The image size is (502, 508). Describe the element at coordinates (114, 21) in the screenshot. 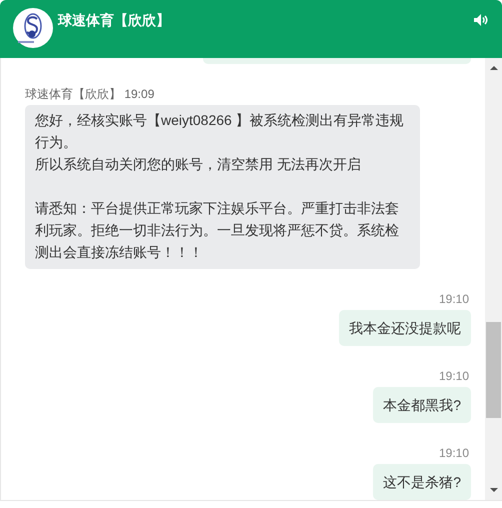

I see `chat-title: 球速体育【欣欣】` at that location.